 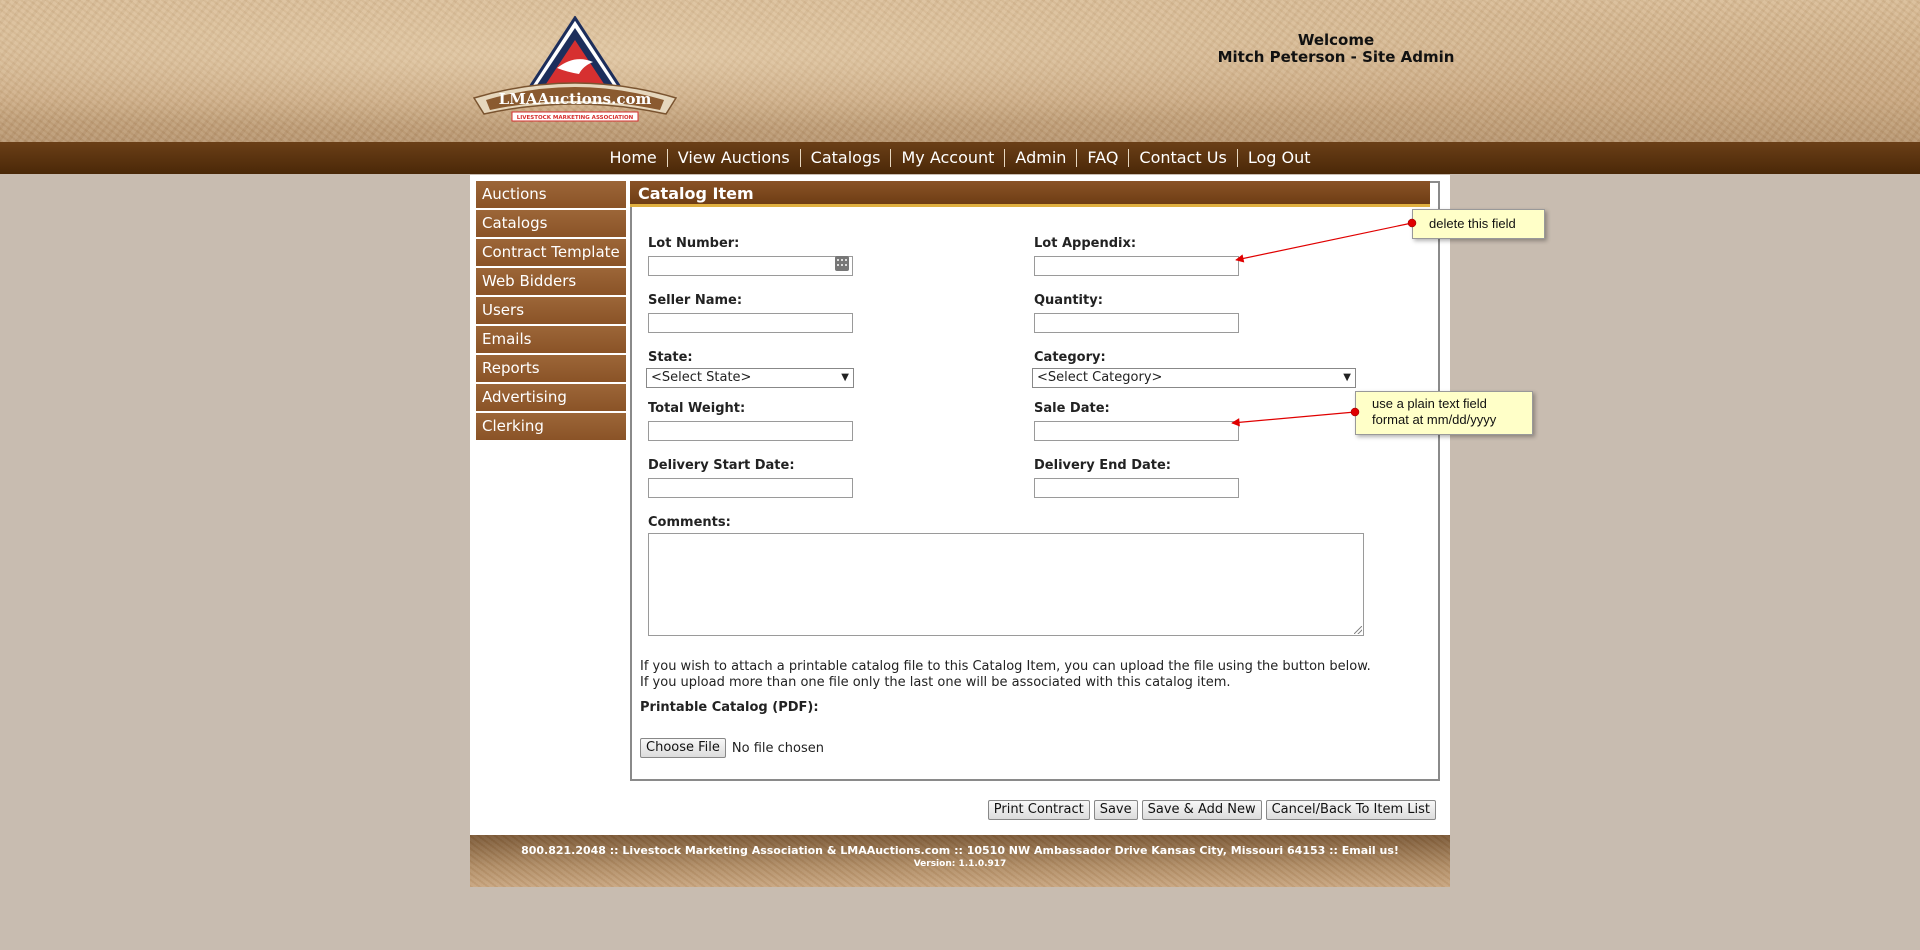 I want to click on calculator-icon, so click(x=842, y=263).